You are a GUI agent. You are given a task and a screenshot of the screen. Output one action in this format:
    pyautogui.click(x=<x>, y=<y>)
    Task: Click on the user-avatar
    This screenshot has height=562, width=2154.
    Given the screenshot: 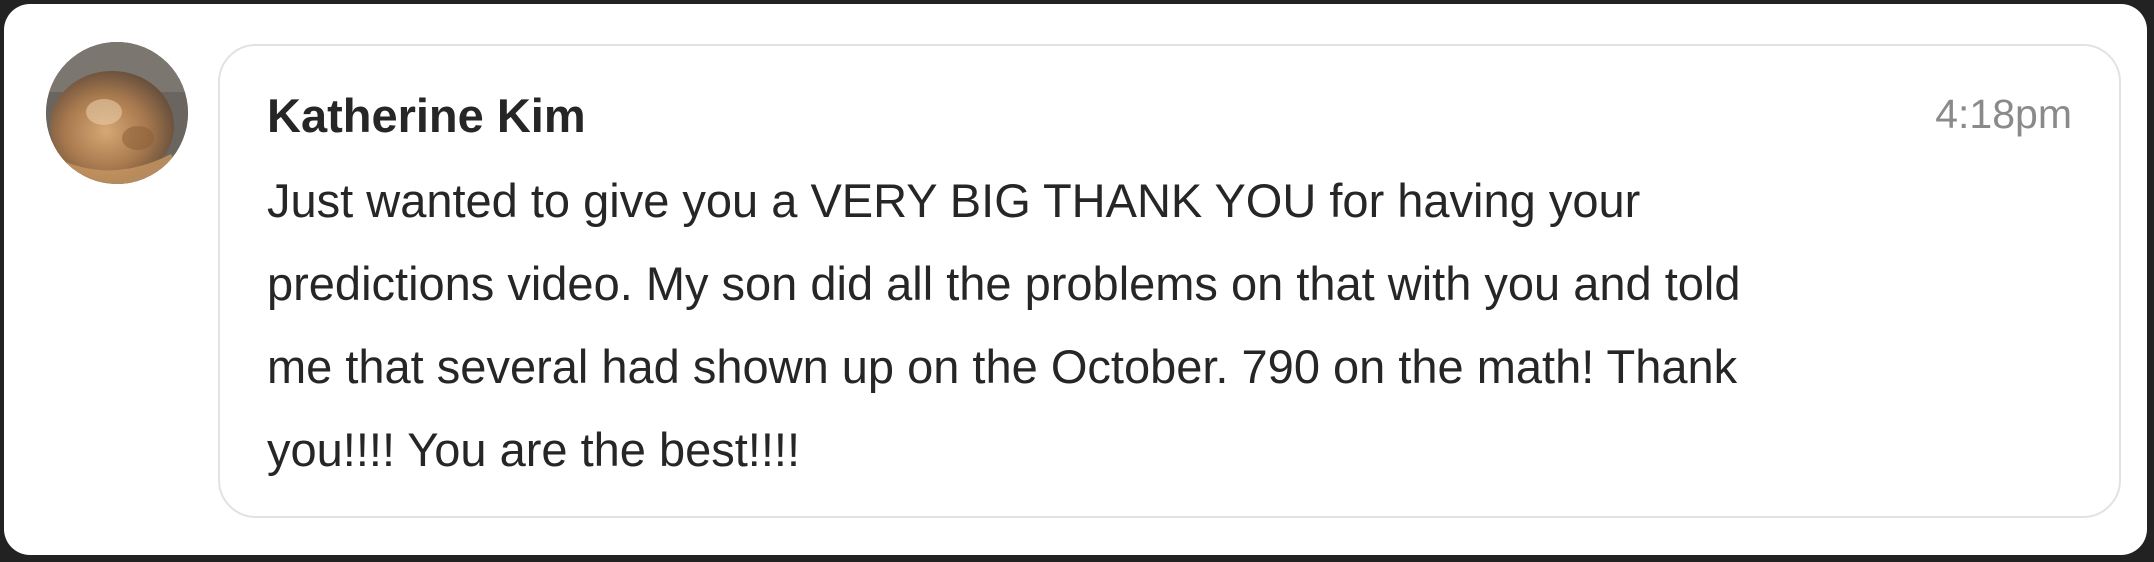 What is the action you would take?
    pyautogui.click(x=117, y=113)
    